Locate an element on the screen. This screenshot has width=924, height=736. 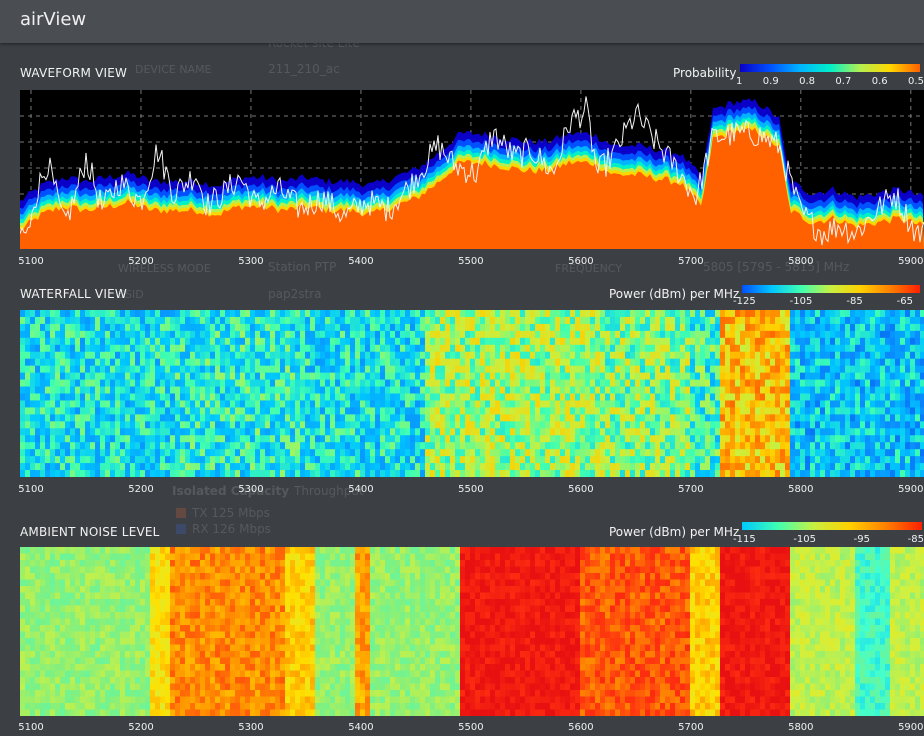
probability-scale-title: Probability is located at coordinates (704, 73).